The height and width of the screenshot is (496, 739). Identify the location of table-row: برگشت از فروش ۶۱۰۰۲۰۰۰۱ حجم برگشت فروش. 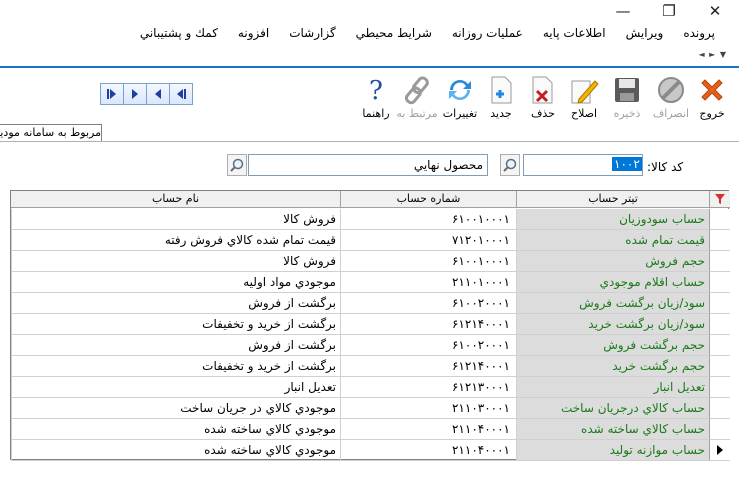
(370, 345).